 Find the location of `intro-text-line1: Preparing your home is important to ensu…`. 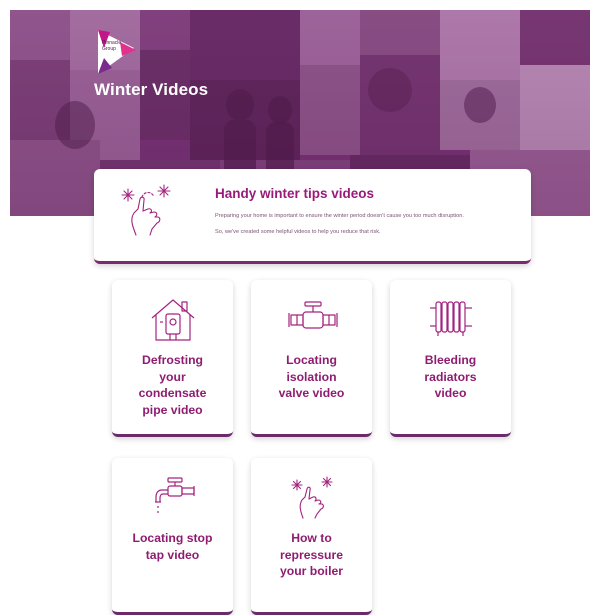

intro-text-line1: Preparing your home is important to ensu… is located at coordinates (339, 216).